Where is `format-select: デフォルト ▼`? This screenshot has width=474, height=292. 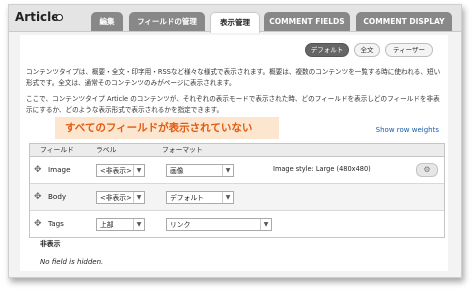 format-select: デフォルト ▼ is located at coordinates (200, 197).